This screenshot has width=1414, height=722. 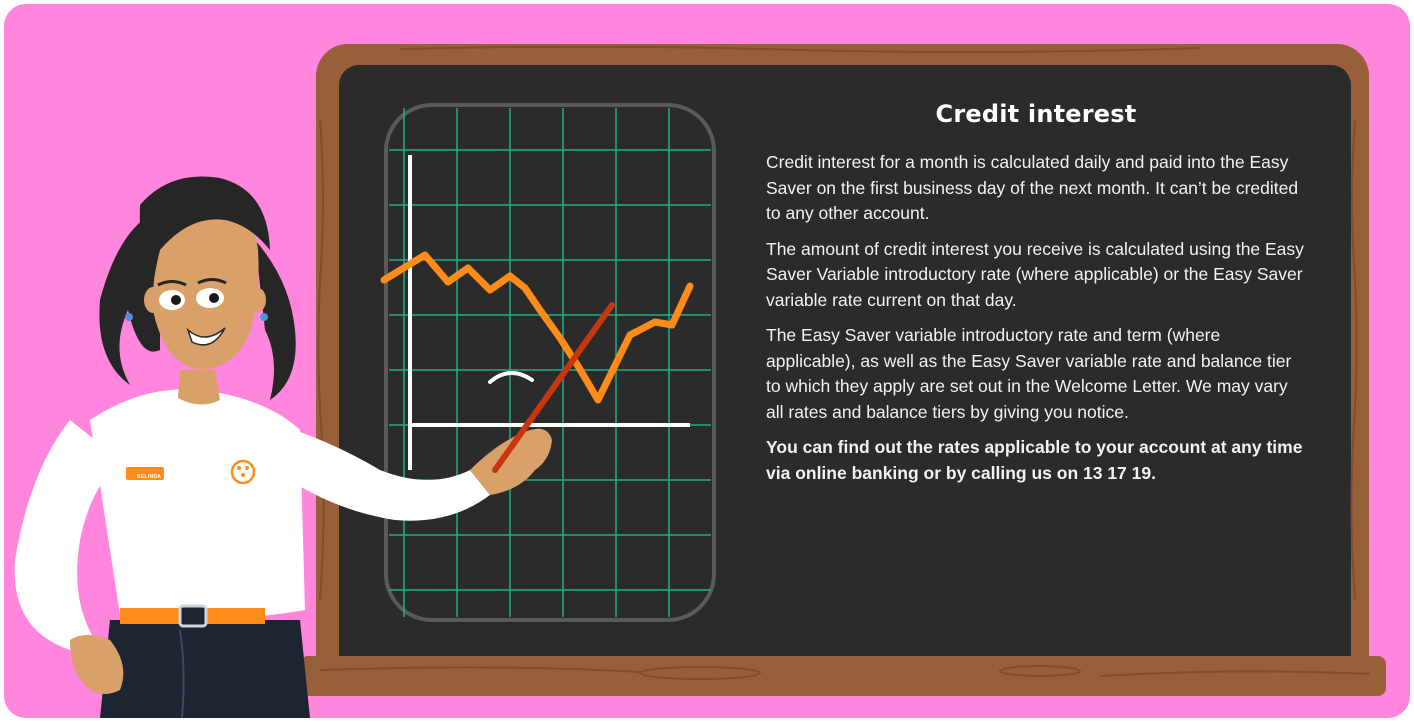 I want to click on name-badge: BELINDA, so click(x=149, y=477).